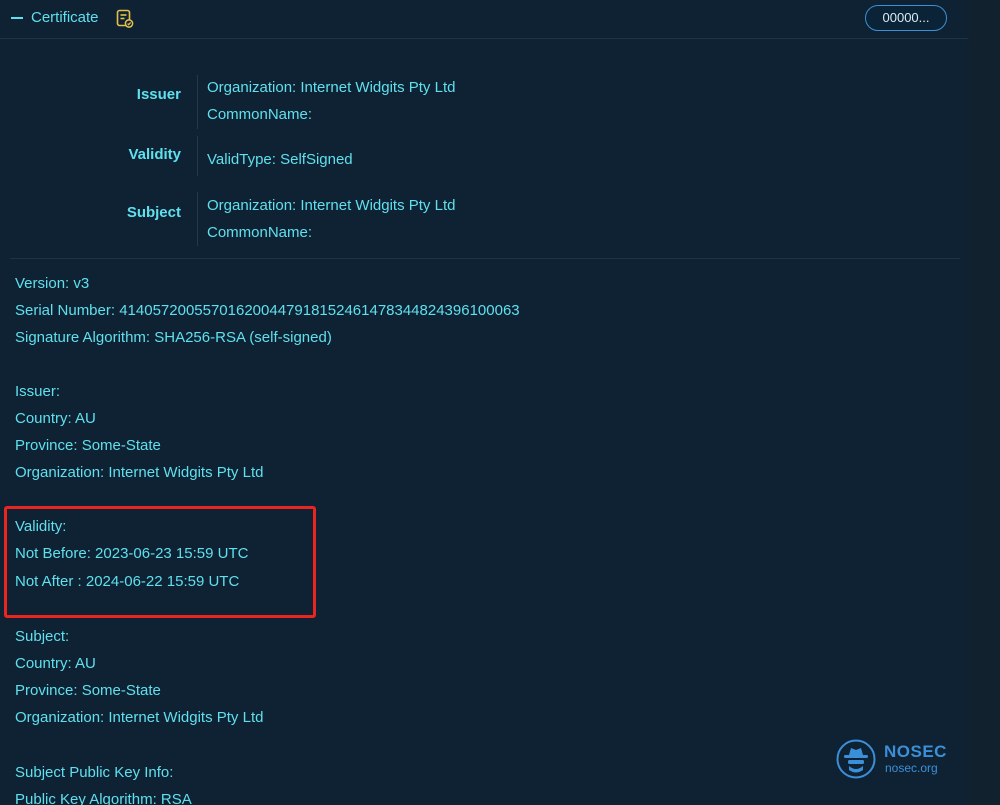  What do you see at coordinates (280, 159) in the screenshot?
I see `summary-validity-type: ValidType: SelfSigned` at bounding box center [280, 159].